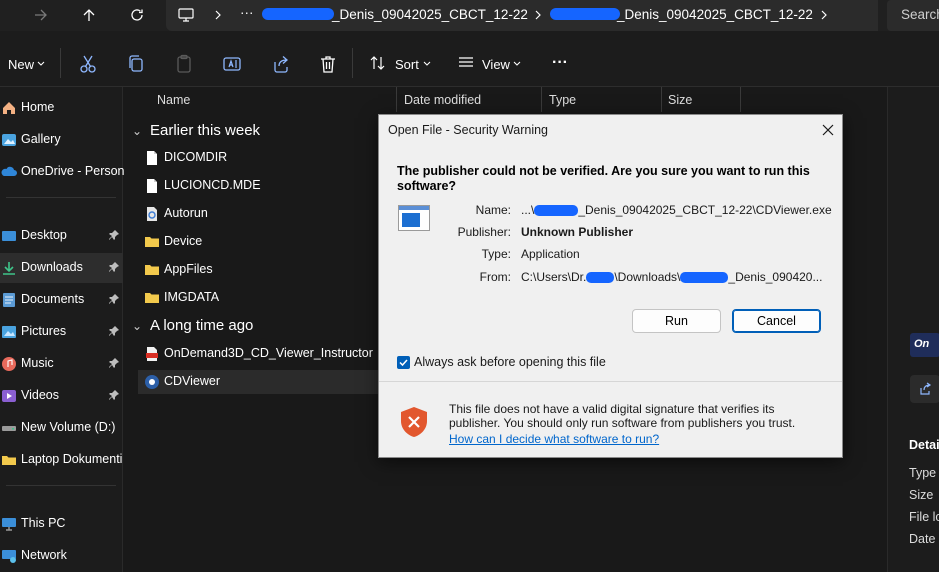 The height and width of the screenshot is (572, 939). Describe the element at coordinates (562, 100) in the screenshot. I see `column-header-type: Type` at that location.